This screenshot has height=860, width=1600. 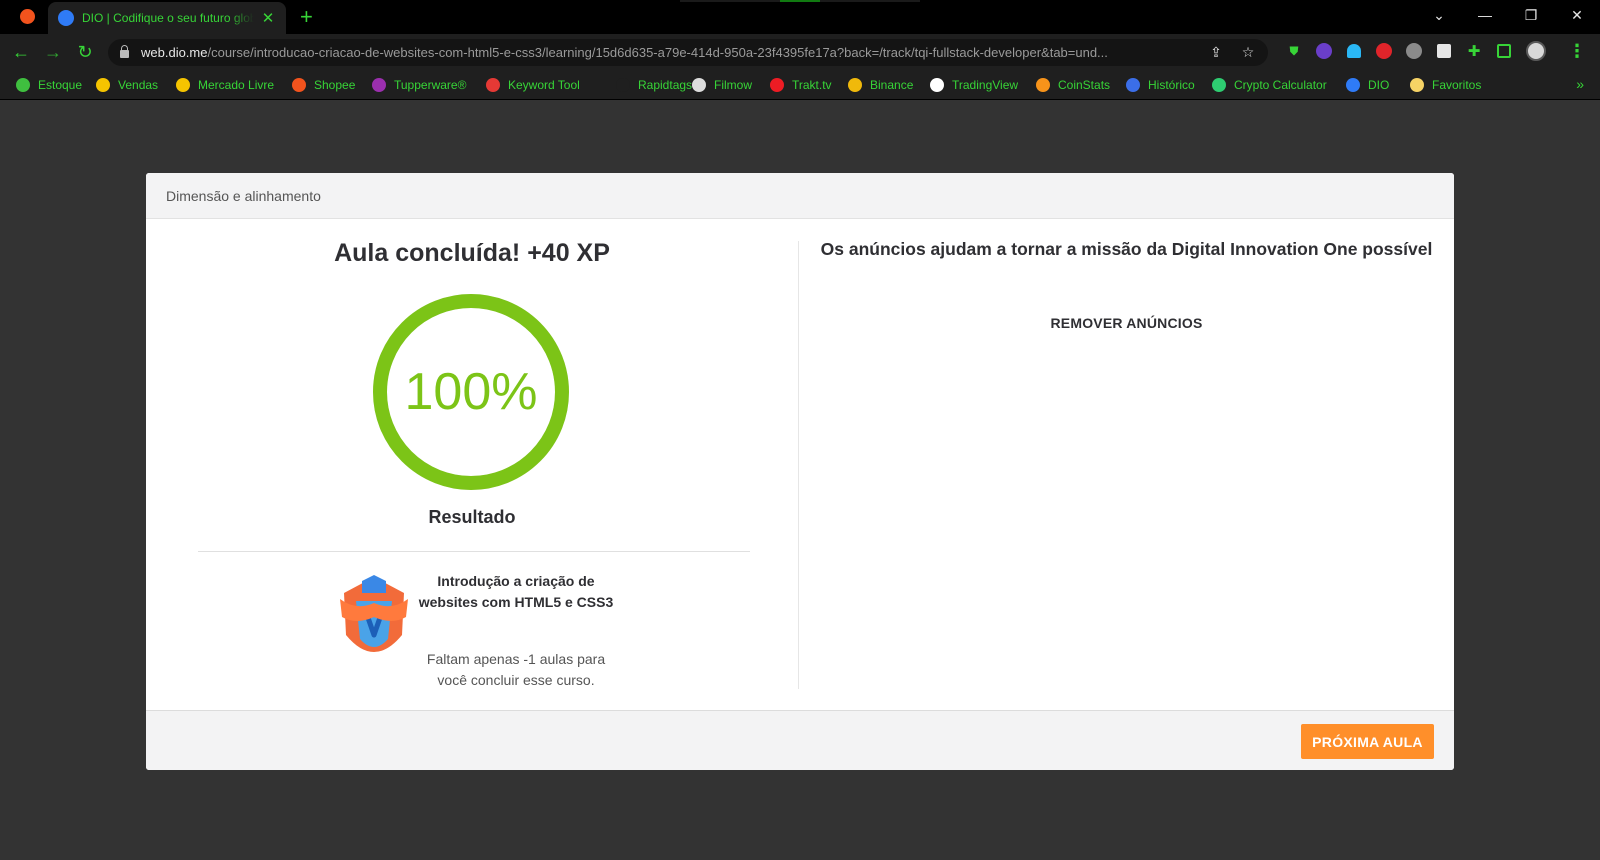 What do you see at coordinates (733, 85) in the screenshot?
I see `bookmark-label: Filmow` at bounding box center [733, 85].